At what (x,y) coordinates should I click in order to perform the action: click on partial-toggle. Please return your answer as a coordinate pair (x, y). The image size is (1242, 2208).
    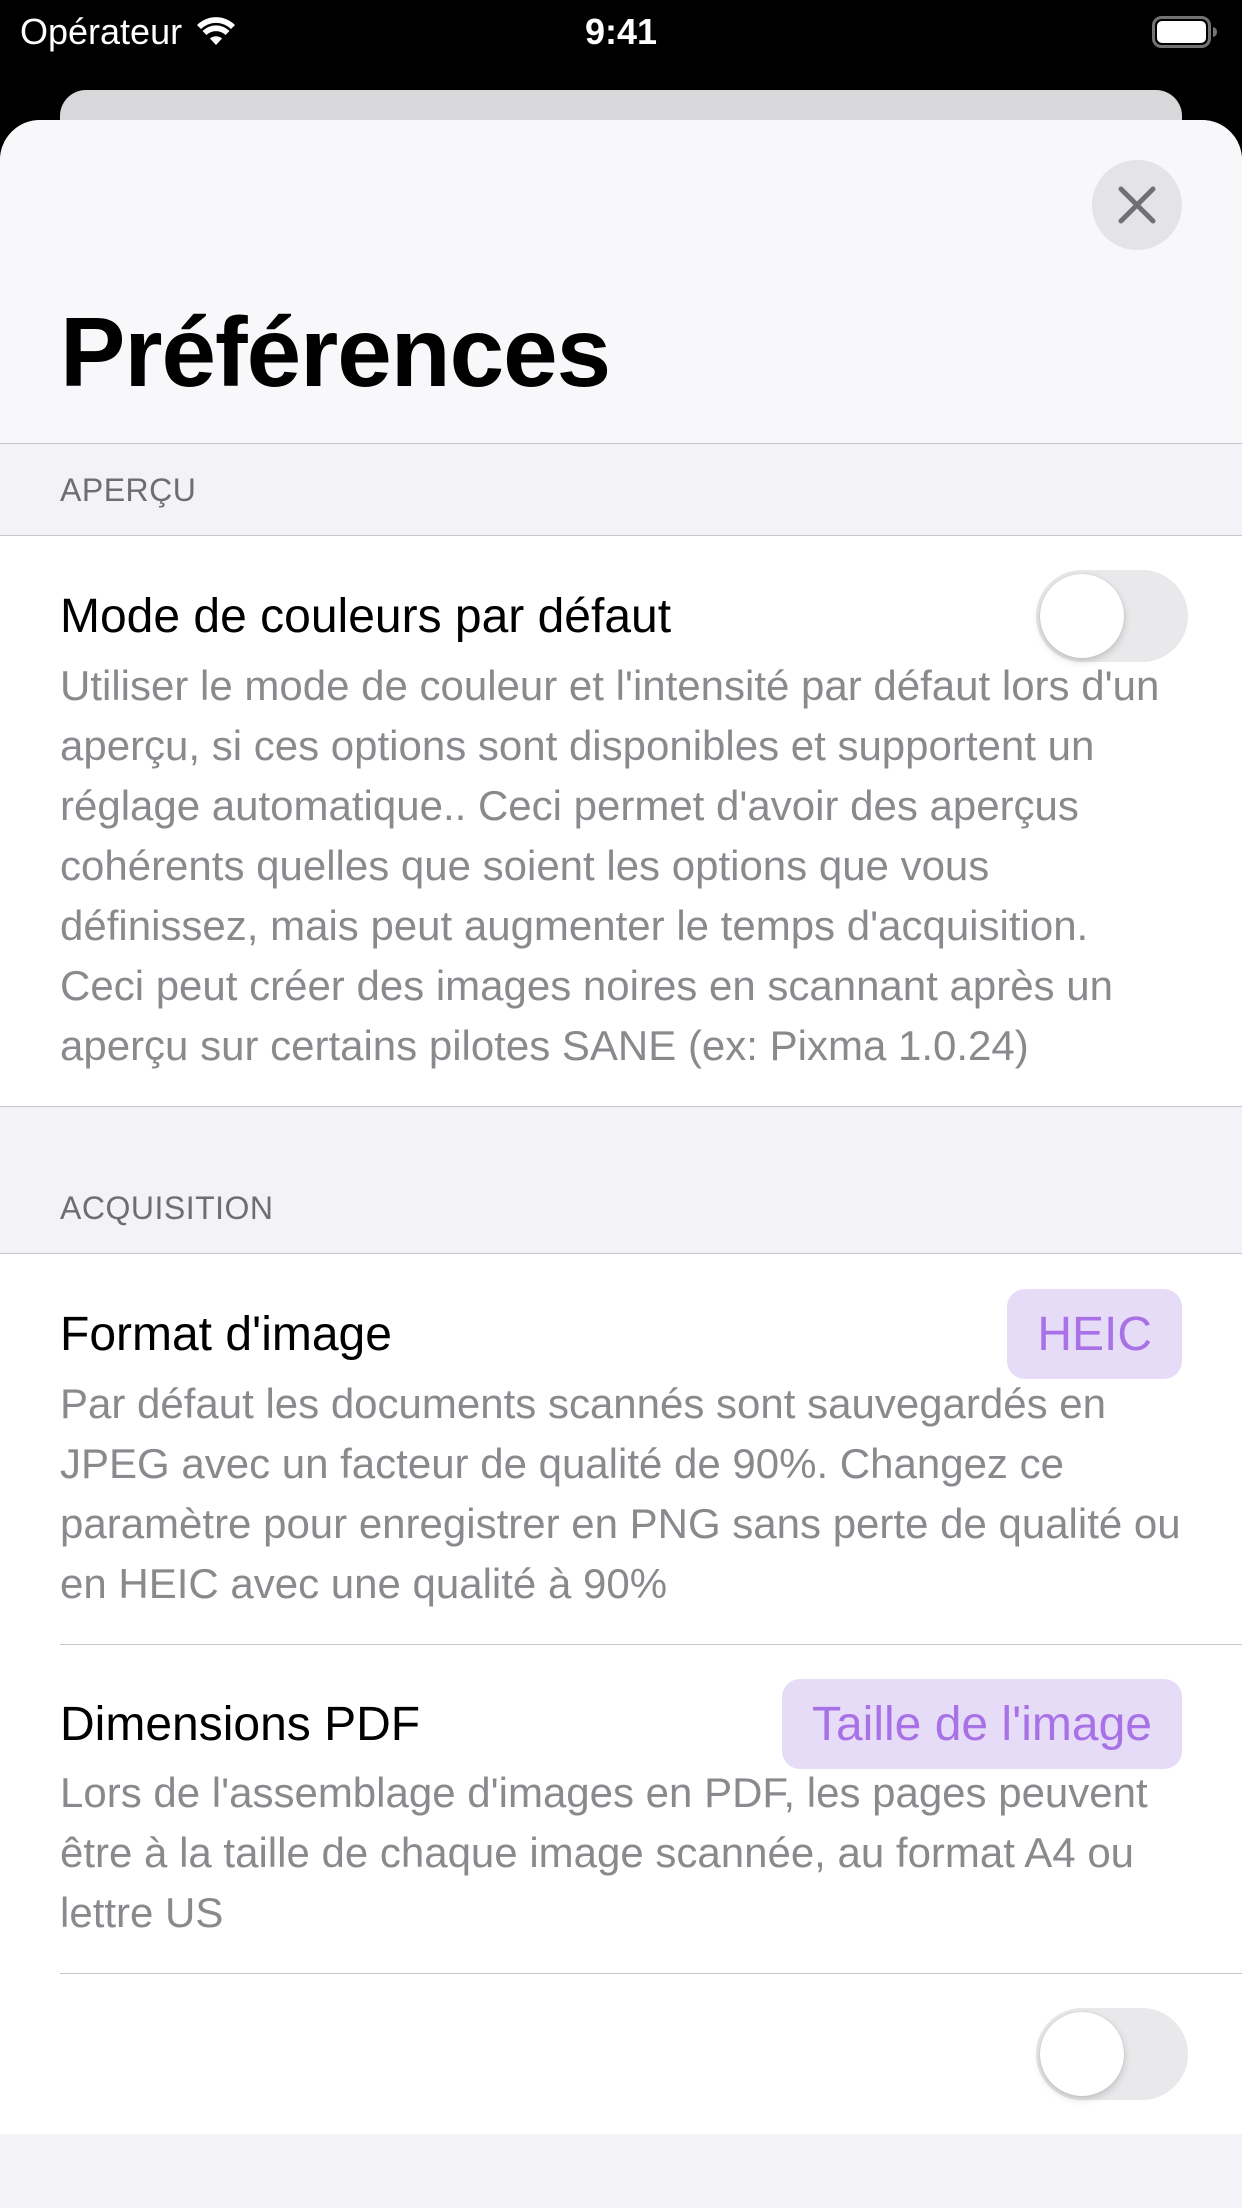
    Looking at the image, I should click on (1112, 2054).